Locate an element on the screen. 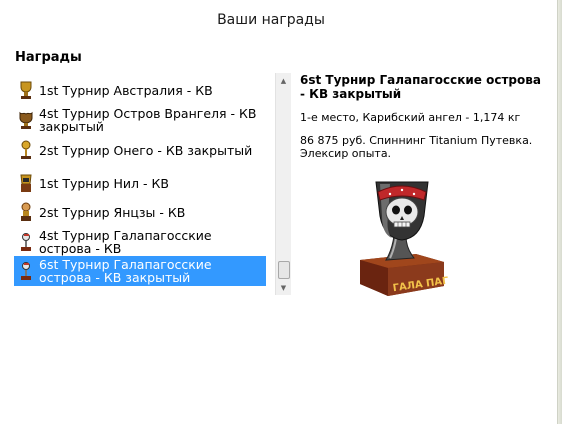 This screenshot has width=562, height=424. list-item-label: 4st Турнир Галапагосские острова - КВ is located at coordinates (125, 242).